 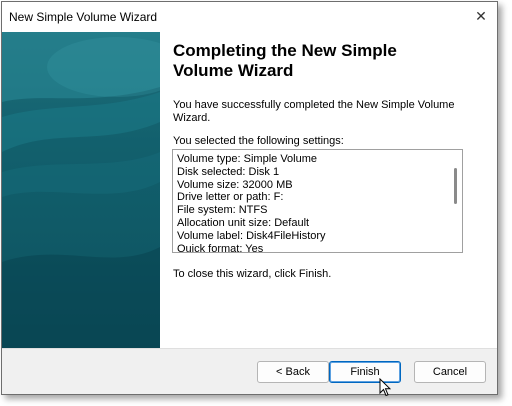 I want to click on settings-label: You selected the following settings:, so click(x=258, y=141).